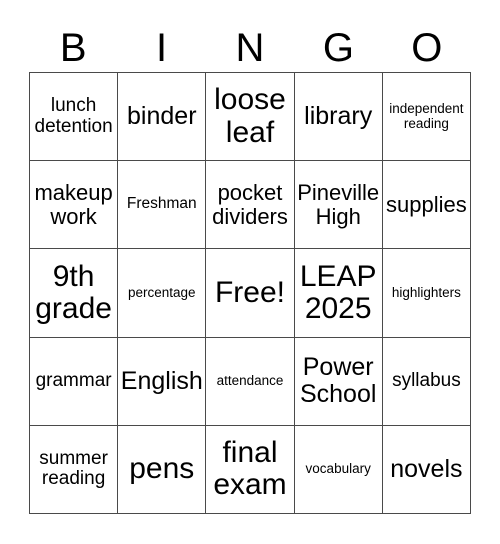 The width and height of the screenshot is (500, 544). I want to click on bingo-cell-r0-c0: lunch detention, so click(74, 117).